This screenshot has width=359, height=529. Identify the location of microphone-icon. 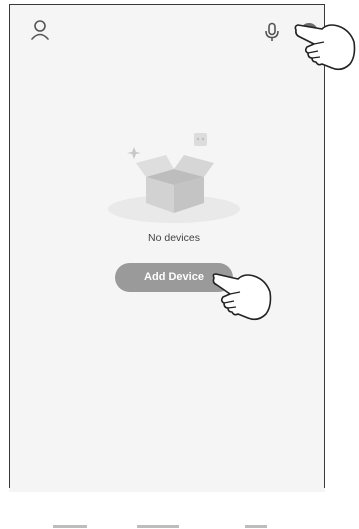
(272, 32).